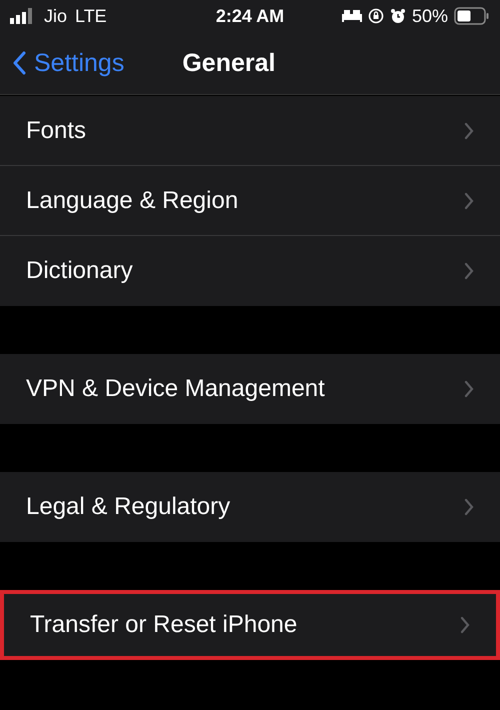 The image size is (500, 710). What do you see at coordinates (430, 16) in the screenshot?
I see `battery-percent: 50%` at bounding box center [430, 16].